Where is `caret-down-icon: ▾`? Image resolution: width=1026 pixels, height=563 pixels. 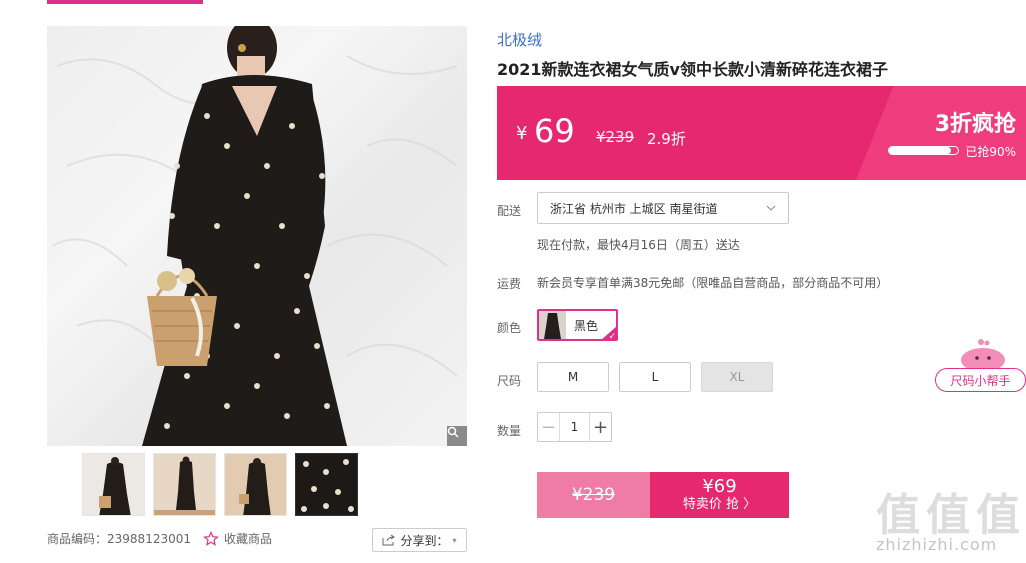
caret-down-icon: ▾ is located at coordinates (454, 540).